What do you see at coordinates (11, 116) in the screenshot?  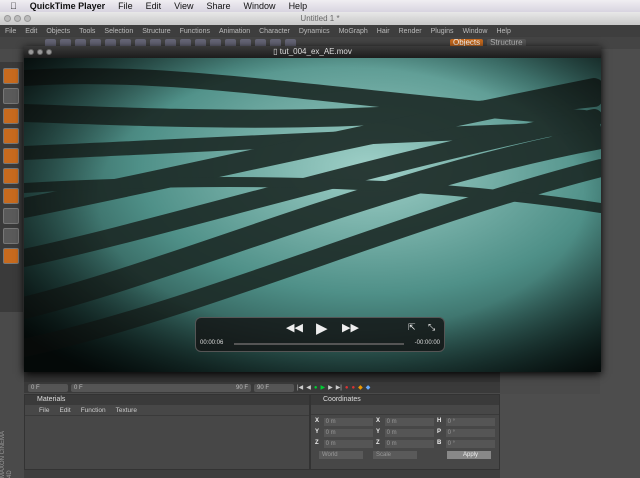 I see `axis-mode-icon` at bounding box center [11, 116].